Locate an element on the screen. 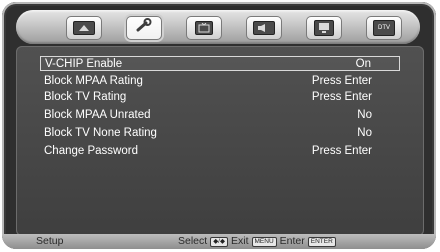  status-bar: Setup Select ◆/◆ Exit MENU Enter ENTER is located at coordinates (219, 241).